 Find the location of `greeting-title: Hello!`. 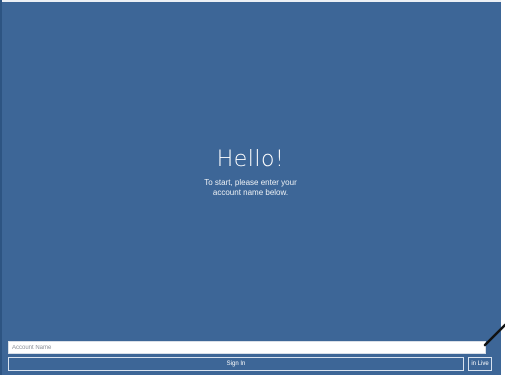

greeting-title: Hello! is located at coordinates (250, 159).